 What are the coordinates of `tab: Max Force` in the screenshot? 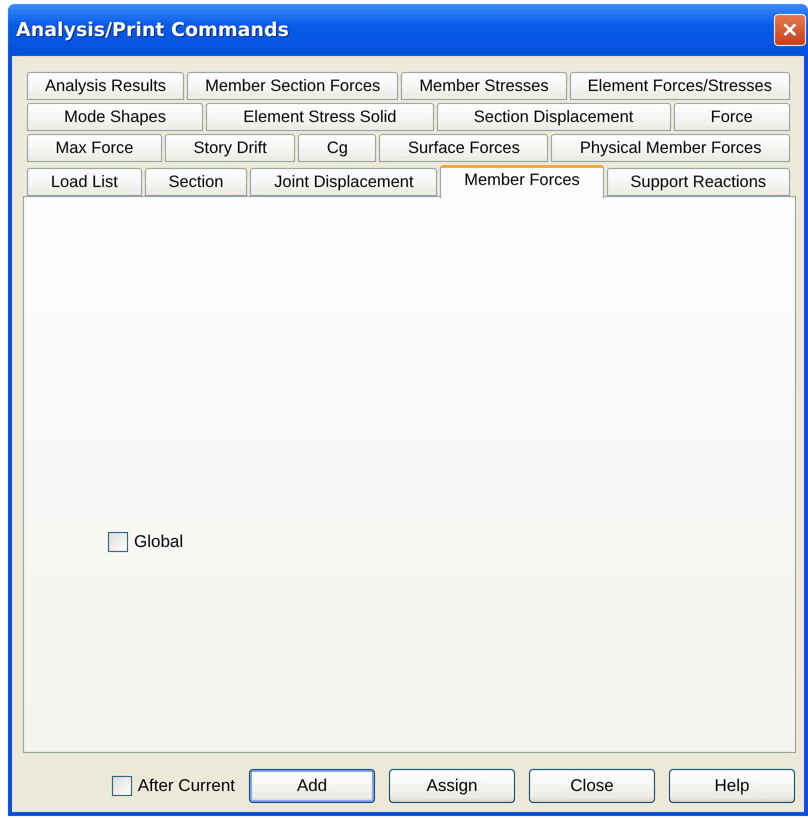 It's located at (94, 148).